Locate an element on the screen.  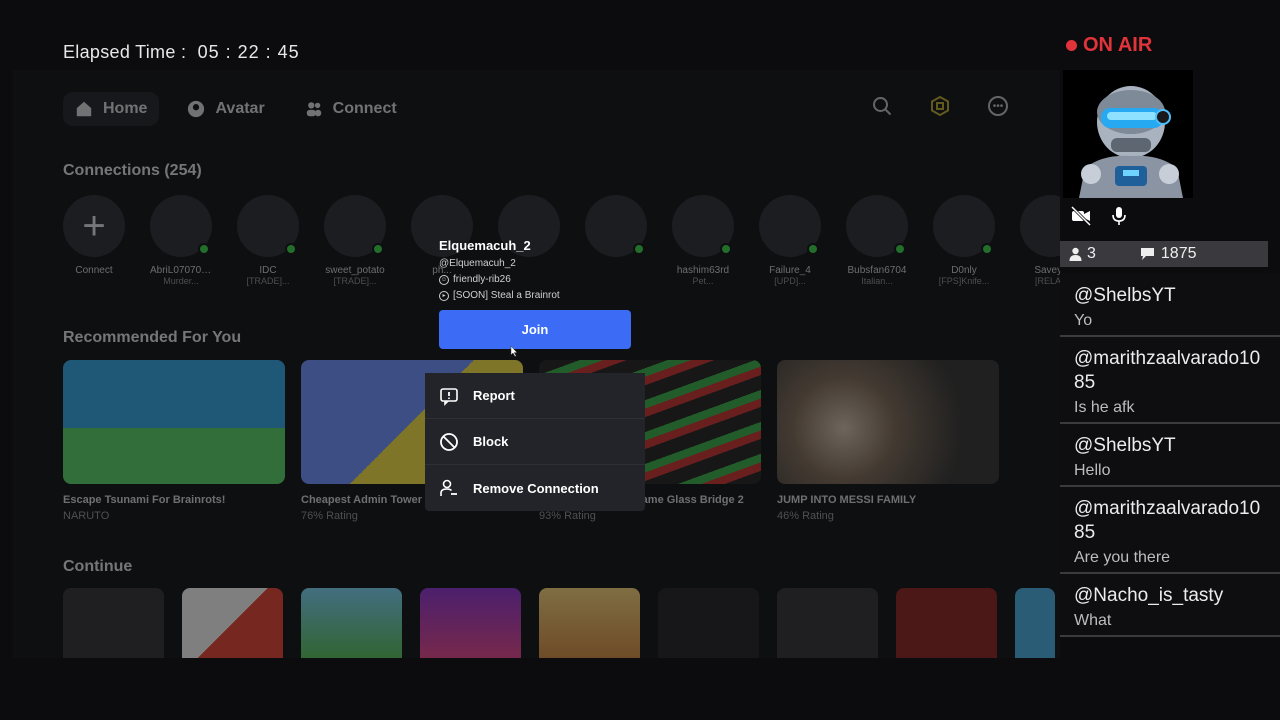
person-icon is located at coordinates (1075, 254).